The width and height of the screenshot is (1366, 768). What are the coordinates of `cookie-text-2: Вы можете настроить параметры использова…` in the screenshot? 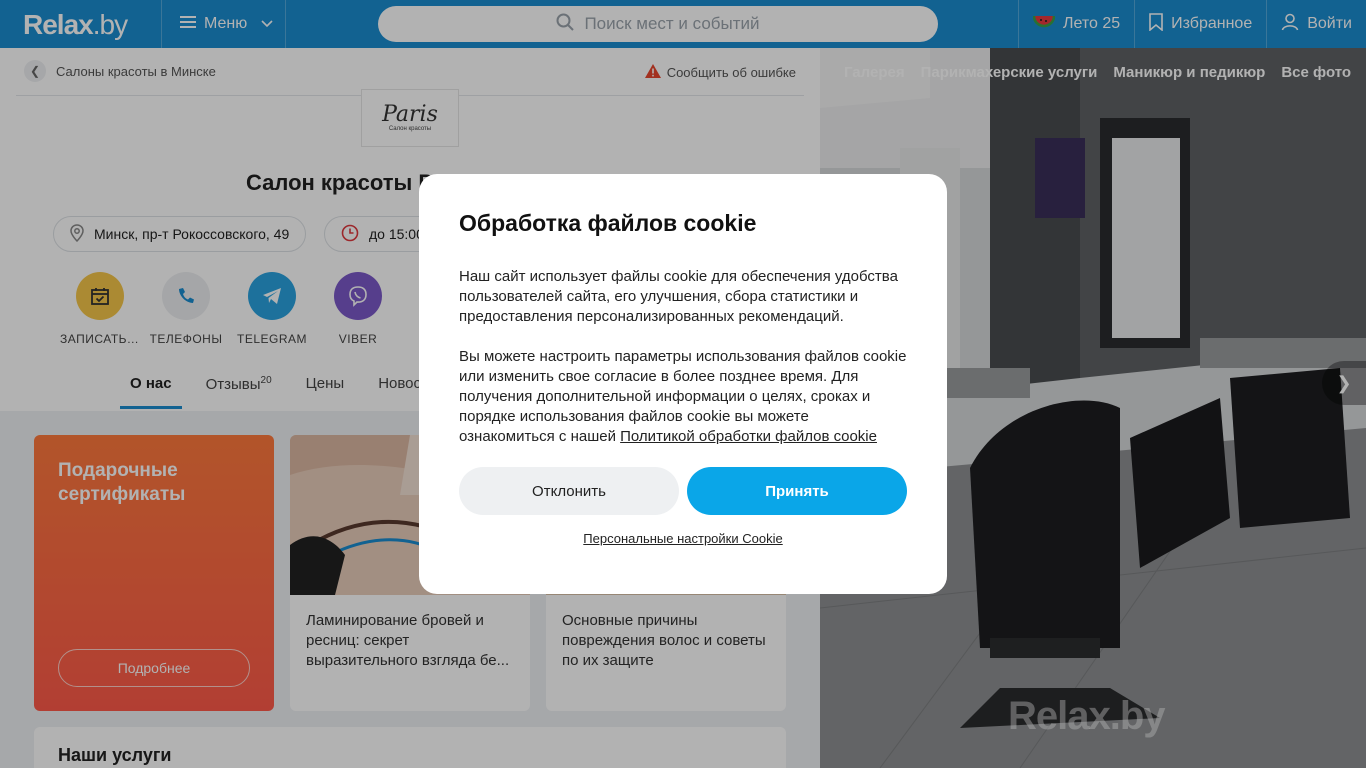 It's located at (683, 397).